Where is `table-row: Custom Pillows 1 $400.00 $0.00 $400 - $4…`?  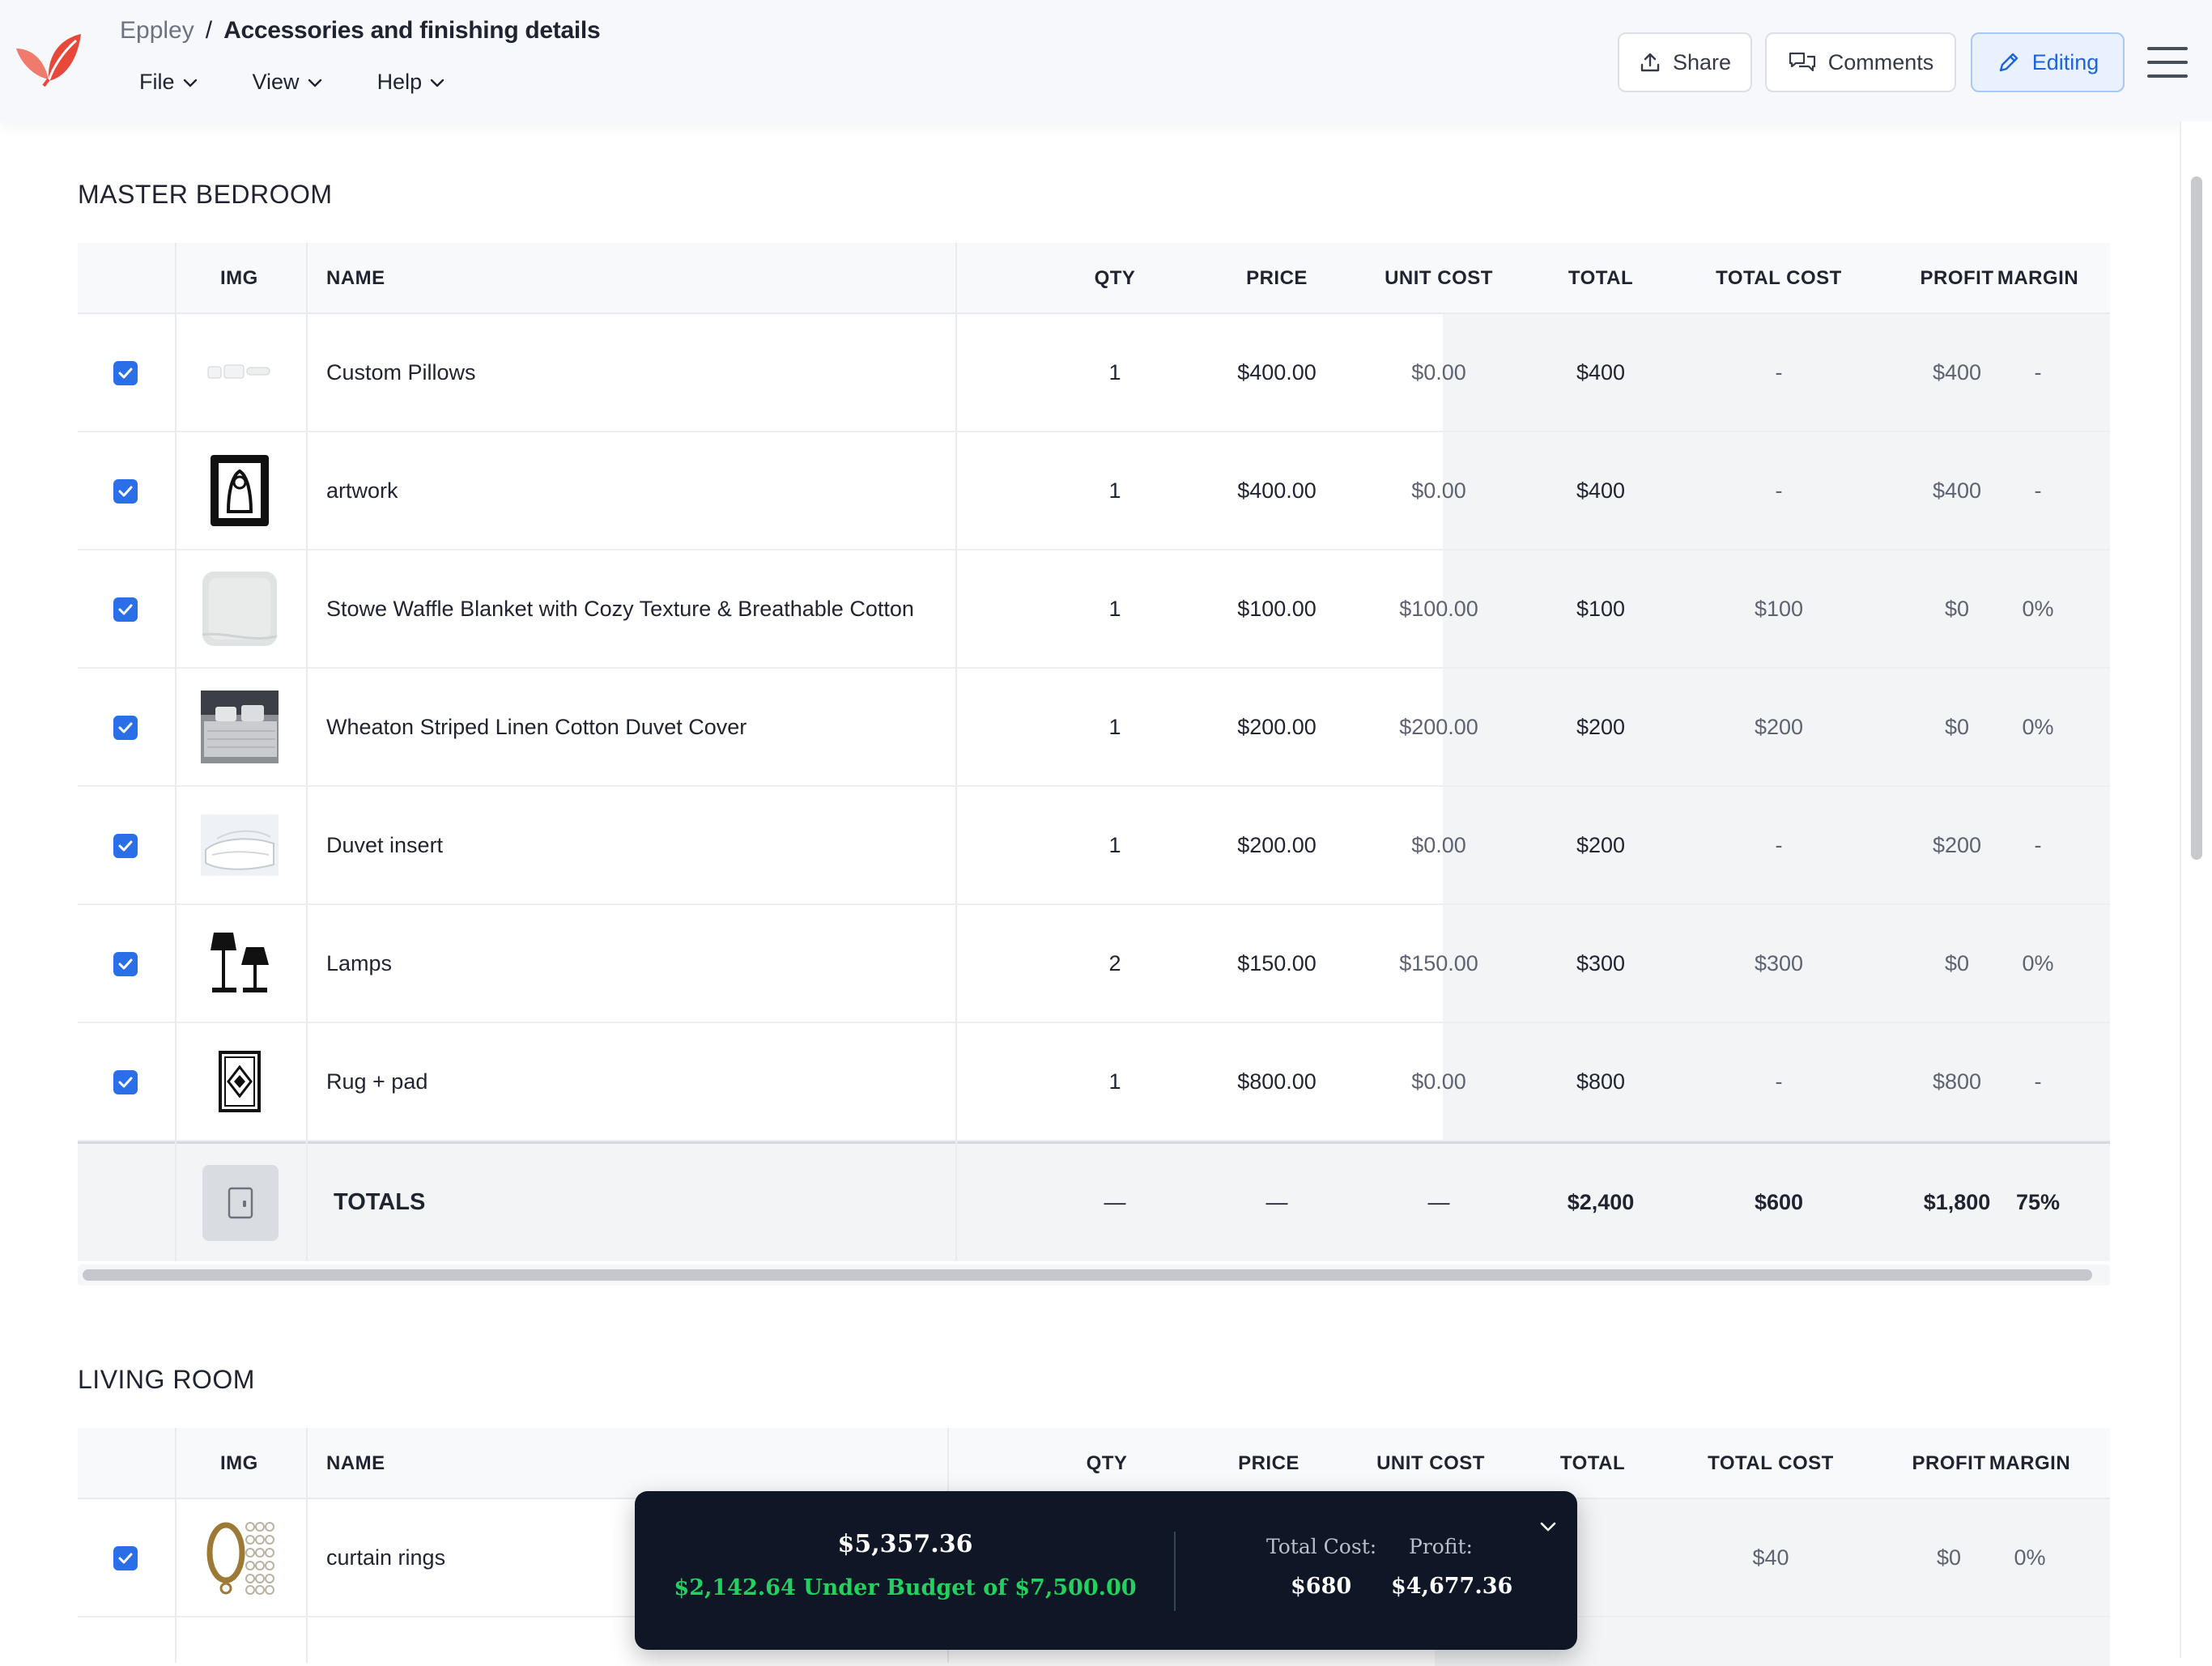 table-row: Custom Pillows 1 $400.00 $0.00 $400 - $4… is located at coordinates (1094, 373).